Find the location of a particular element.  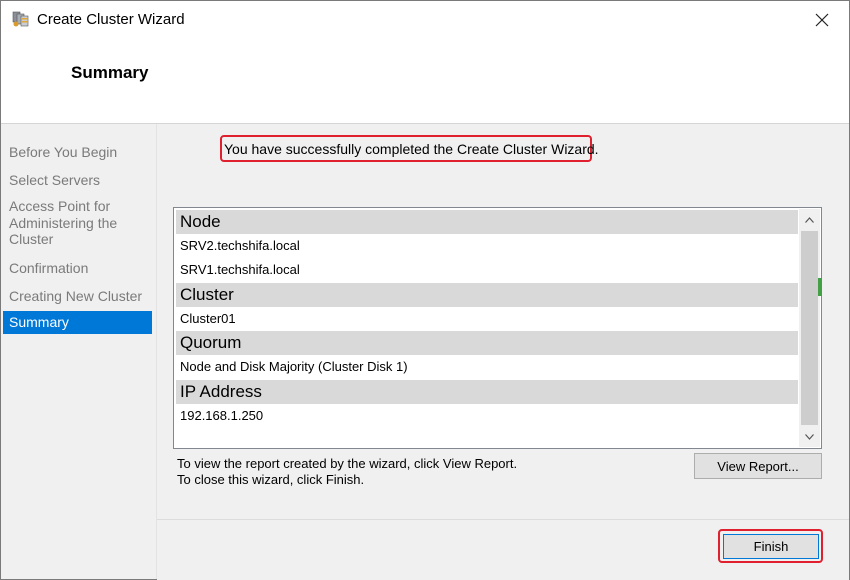

report-row: 192.168.1.250 is located at coordinates (487, 415).